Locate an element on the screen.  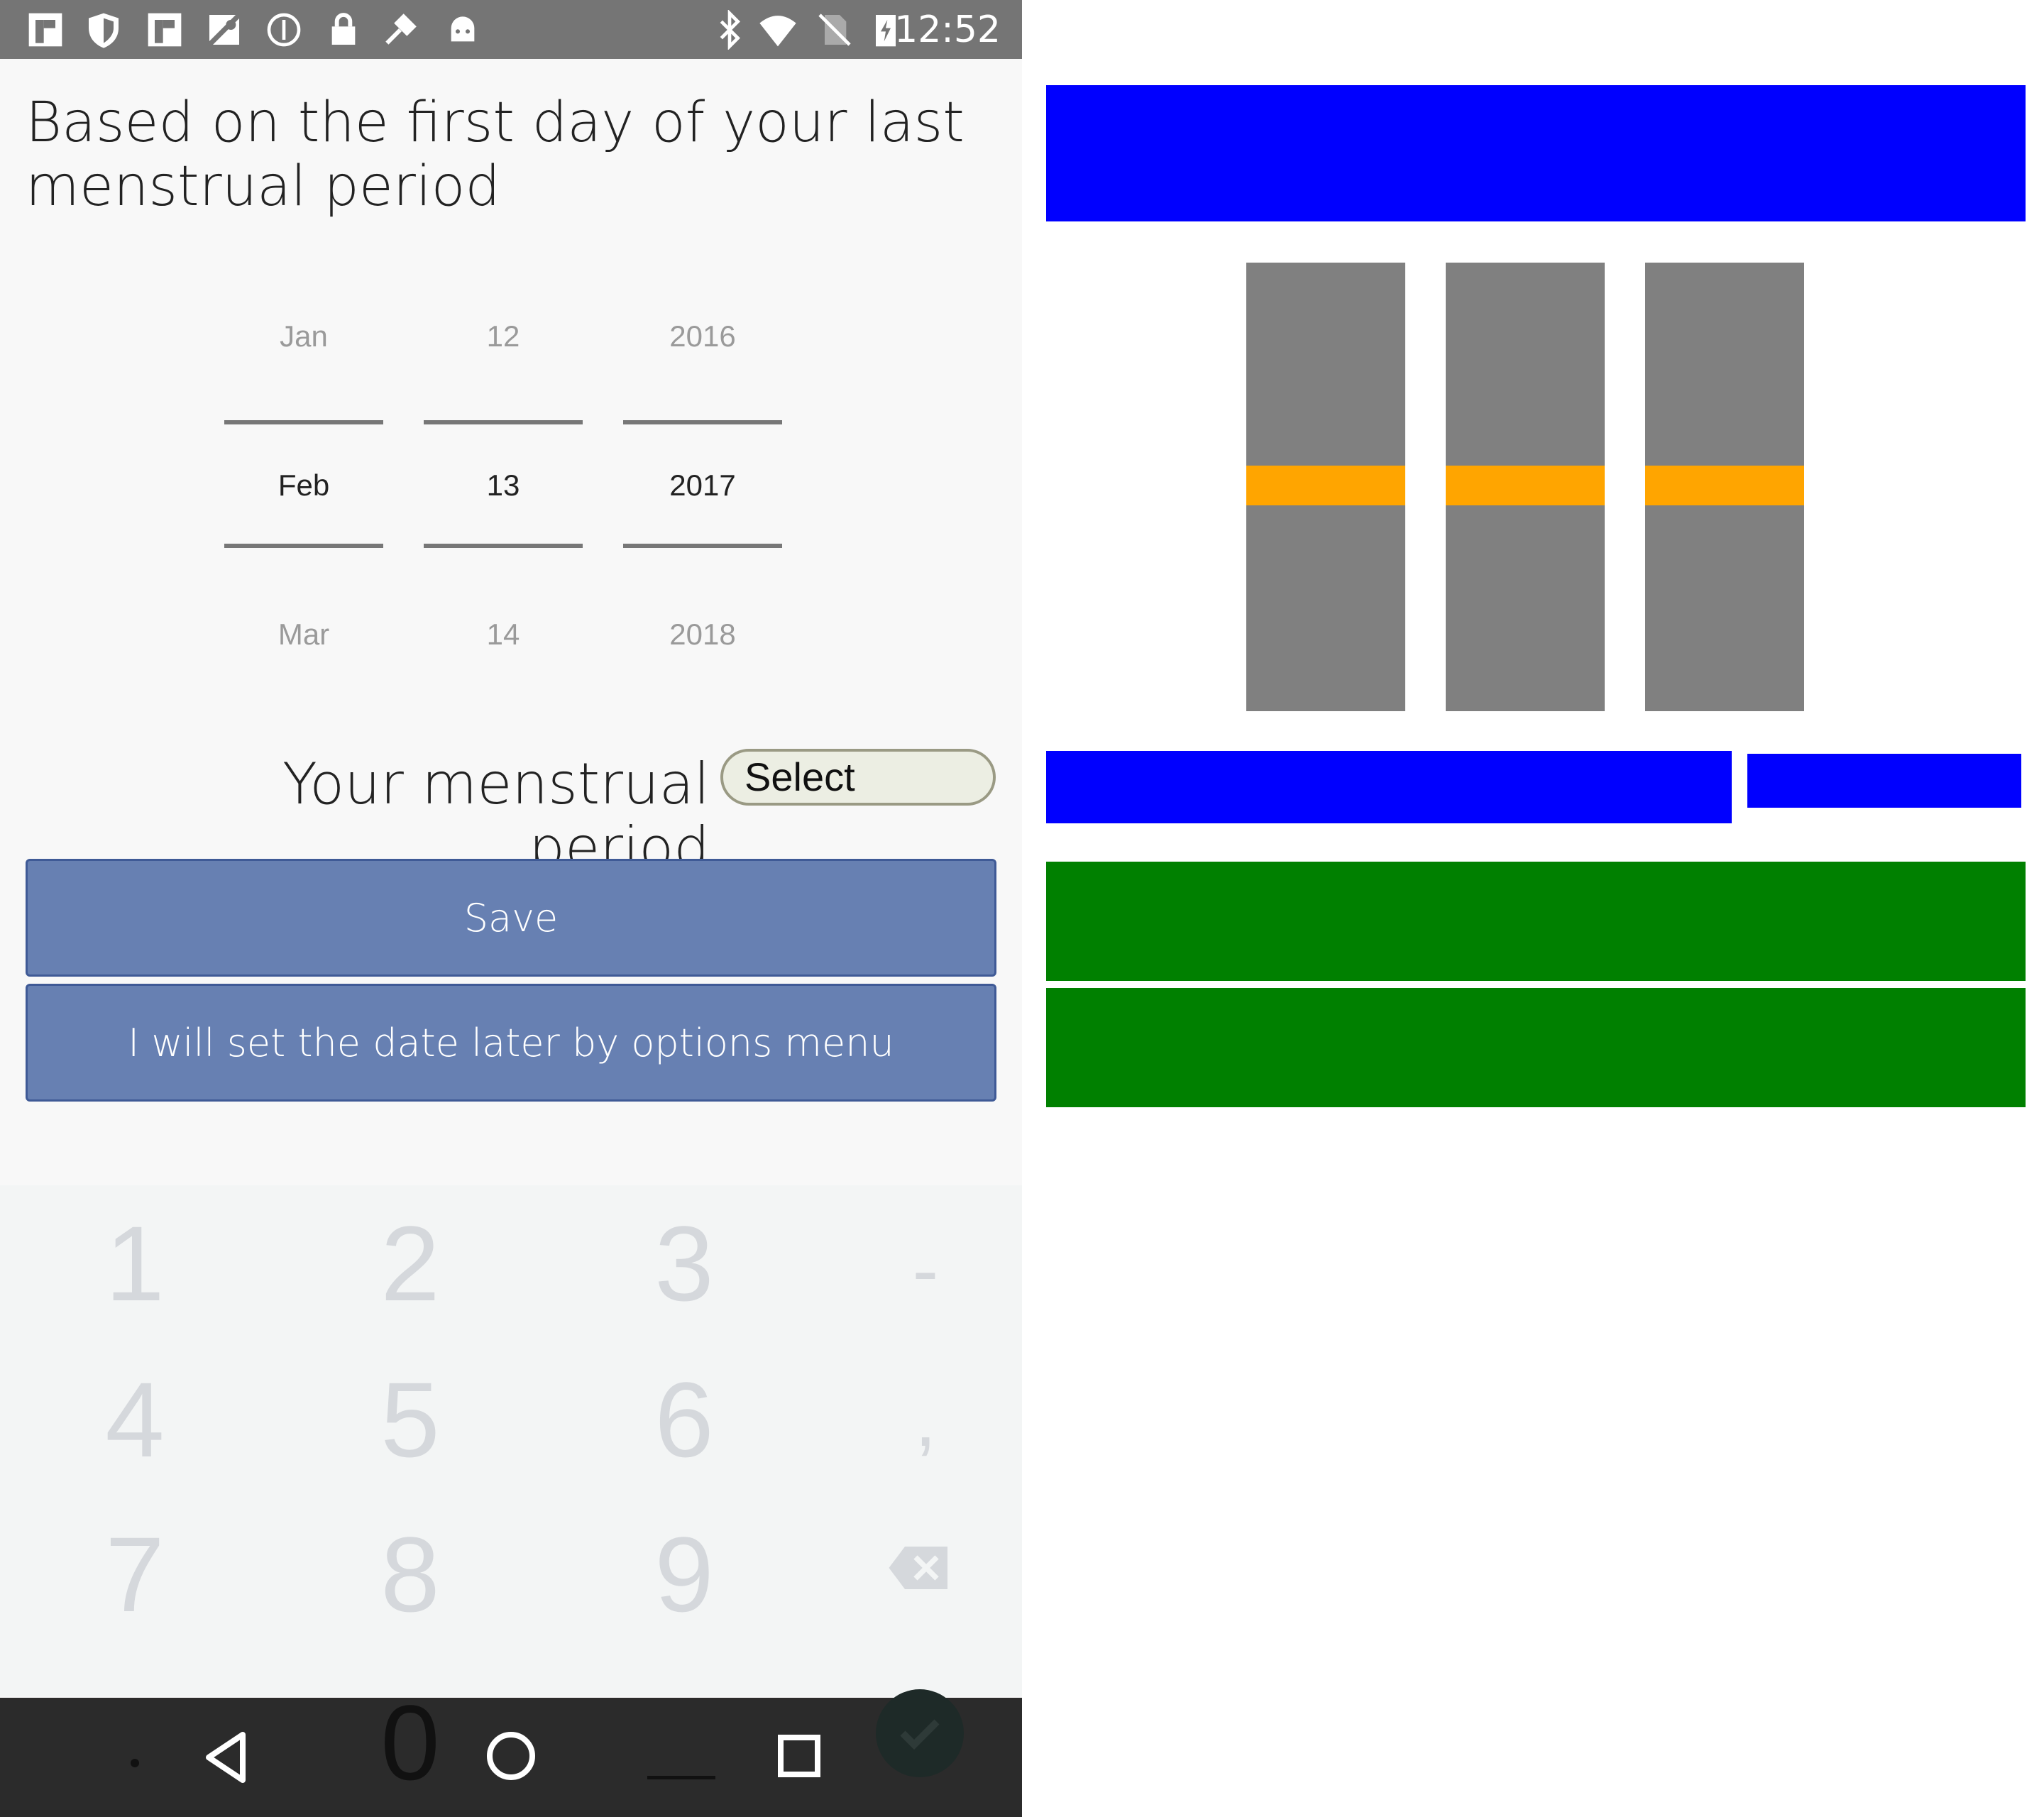
backspace-icon is located at coordinates (919, 1568).